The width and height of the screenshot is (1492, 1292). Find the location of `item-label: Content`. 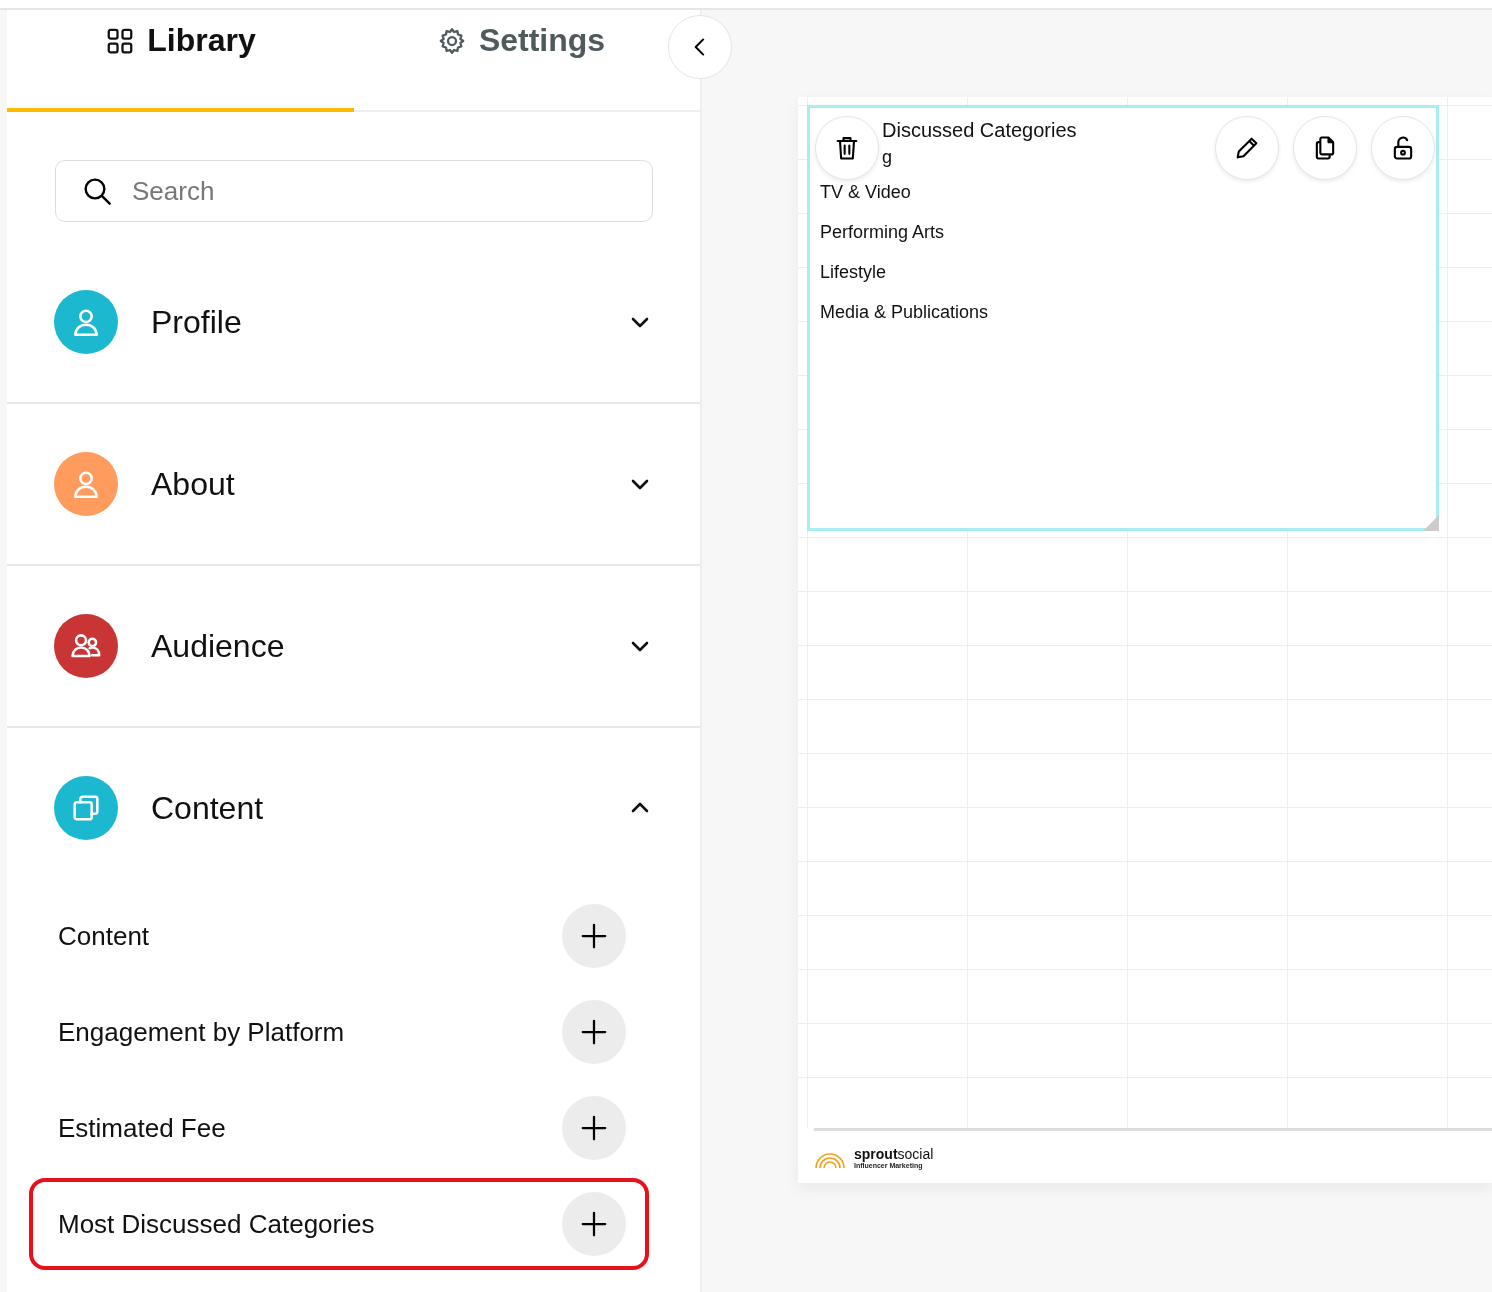

item-label: Content is located at coordinates (104, 936).